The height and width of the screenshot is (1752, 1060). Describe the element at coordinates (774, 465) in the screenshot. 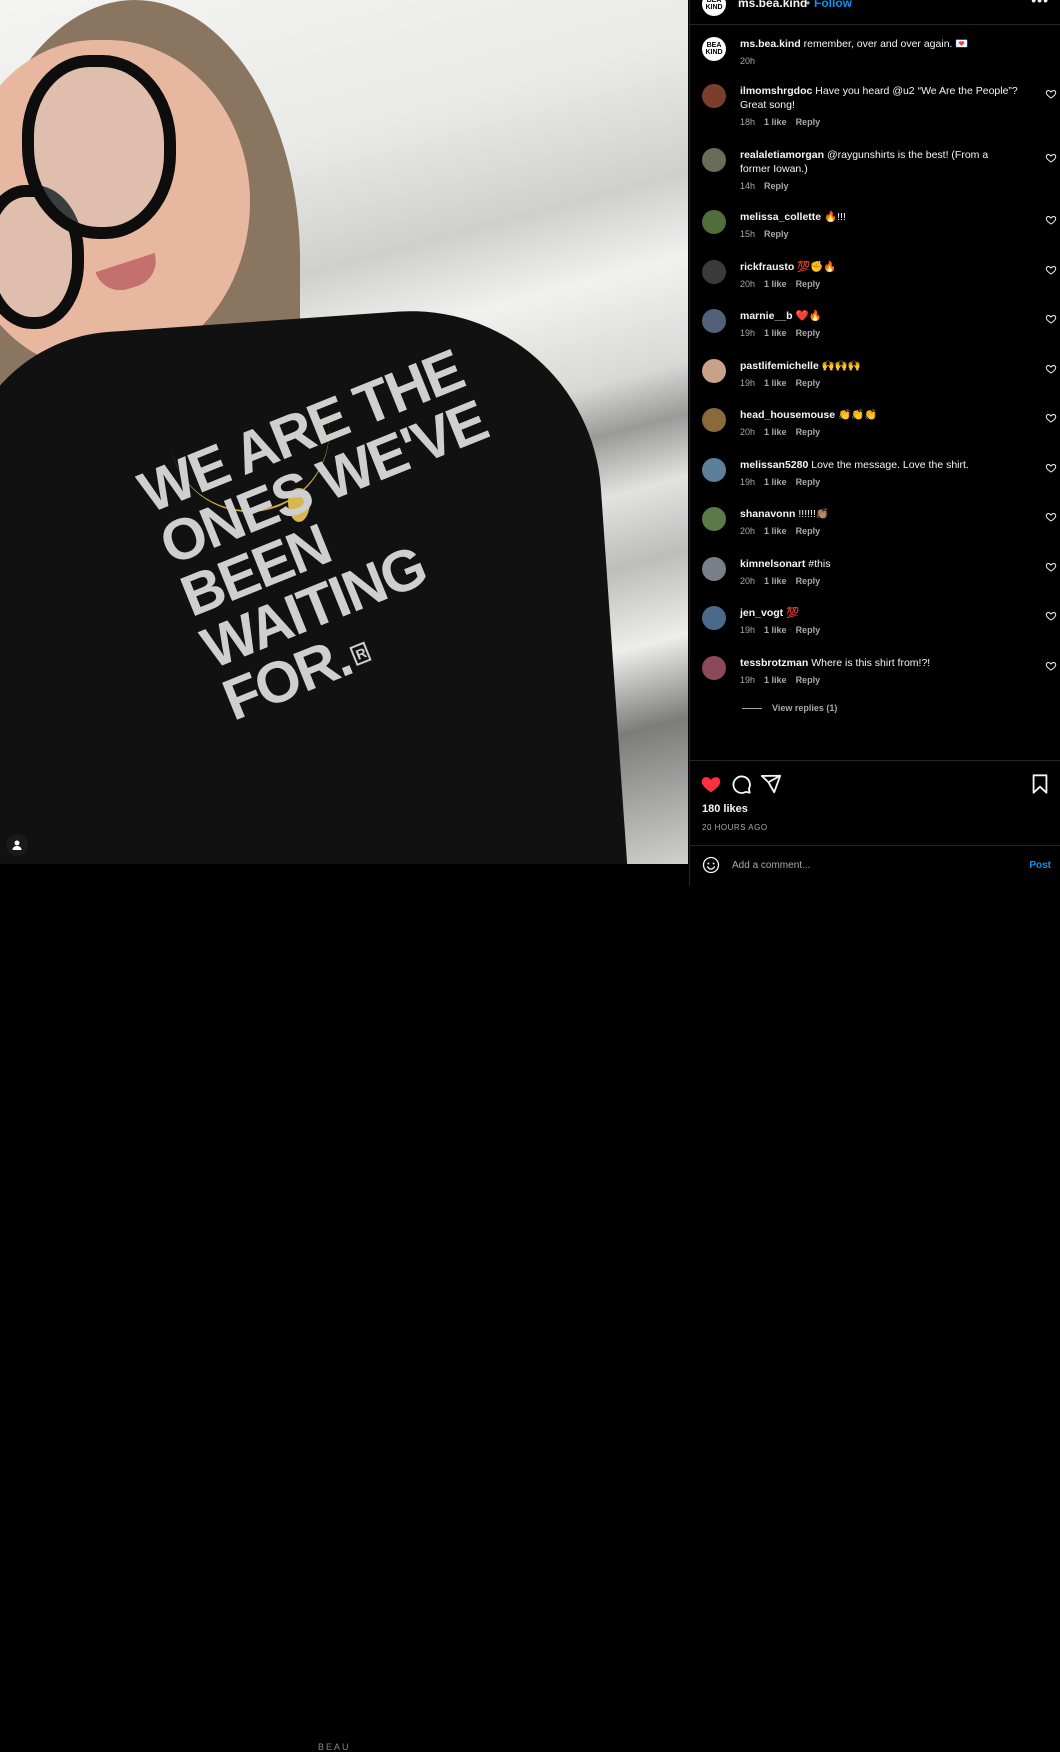

I see `commenter-username: melissan5280` at that location.